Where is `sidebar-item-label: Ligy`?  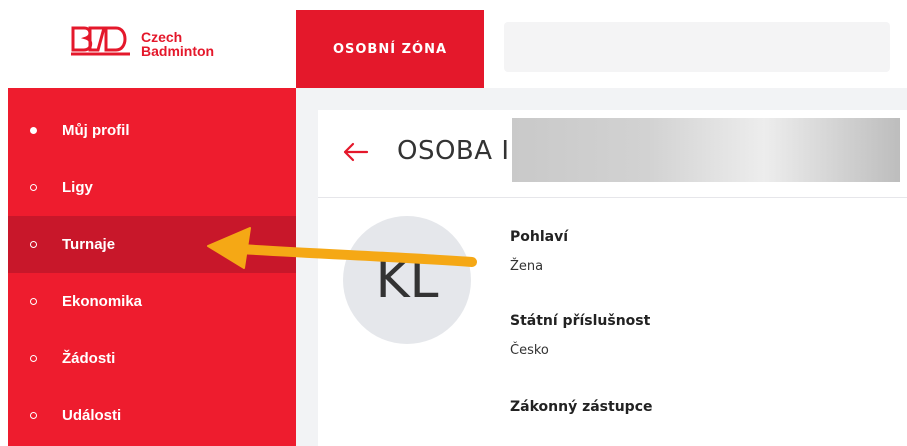 sidebar-item-label: Ligy is located at coordinates (77, 187).